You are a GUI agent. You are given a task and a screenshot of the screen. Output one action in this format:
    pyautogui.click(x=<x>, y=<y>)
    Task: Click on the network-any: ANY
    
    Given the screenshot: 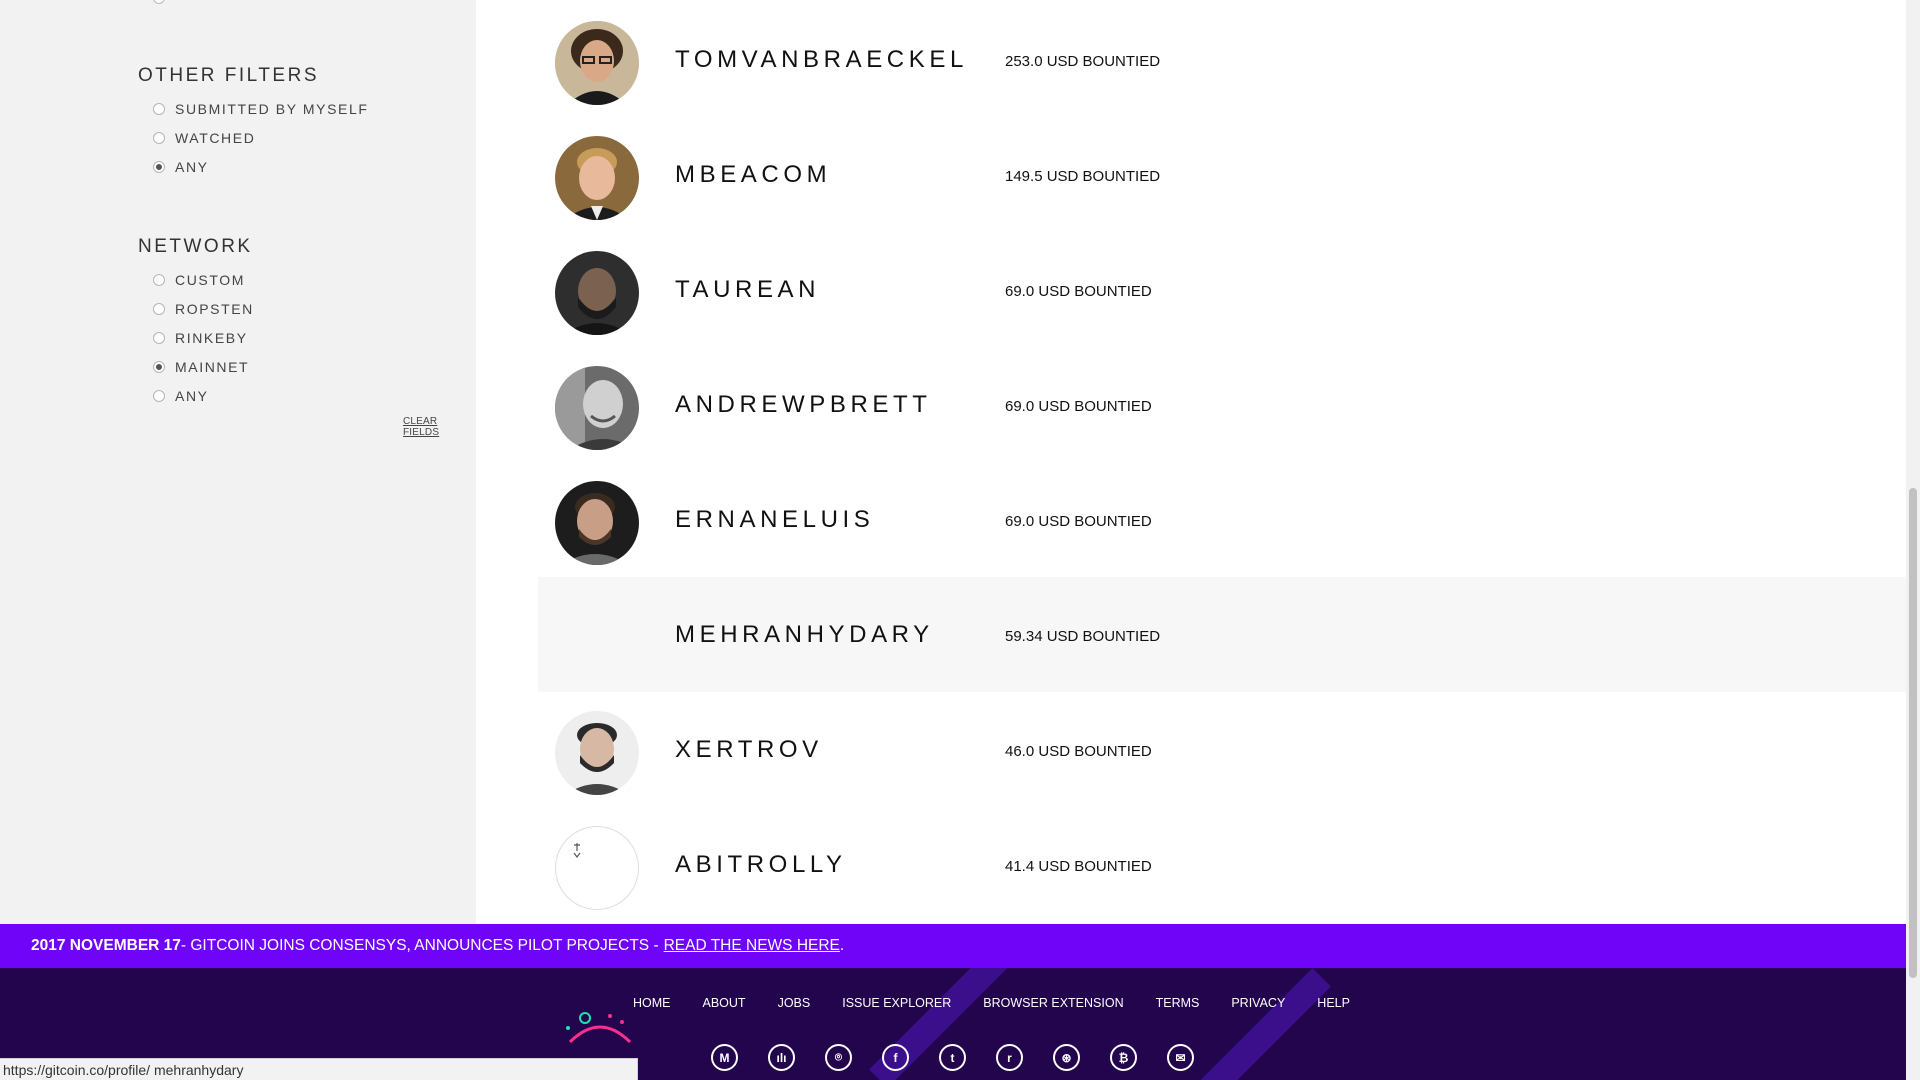 What is the action you would take?
    pyautogui.click(x=181, y=396)
    